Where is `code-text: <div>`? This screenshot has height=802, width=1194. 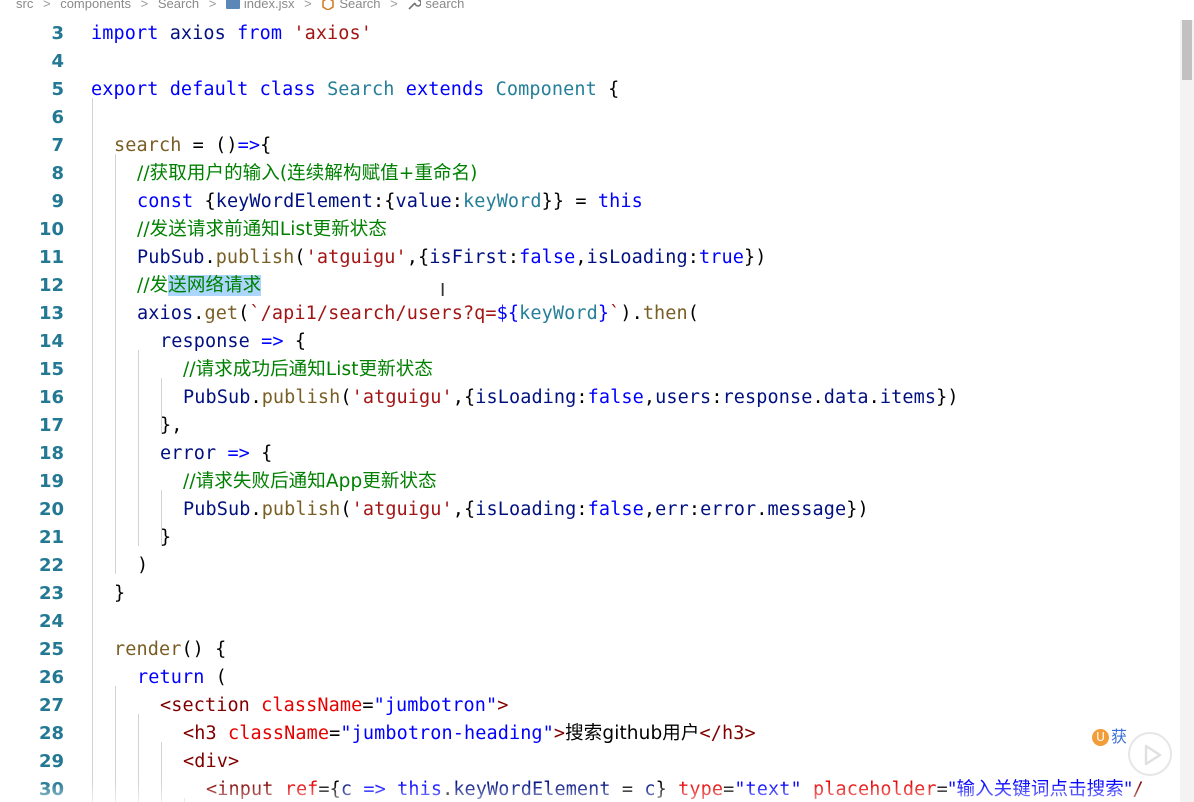 code-text: <div> is located at coordinates (211, 761).